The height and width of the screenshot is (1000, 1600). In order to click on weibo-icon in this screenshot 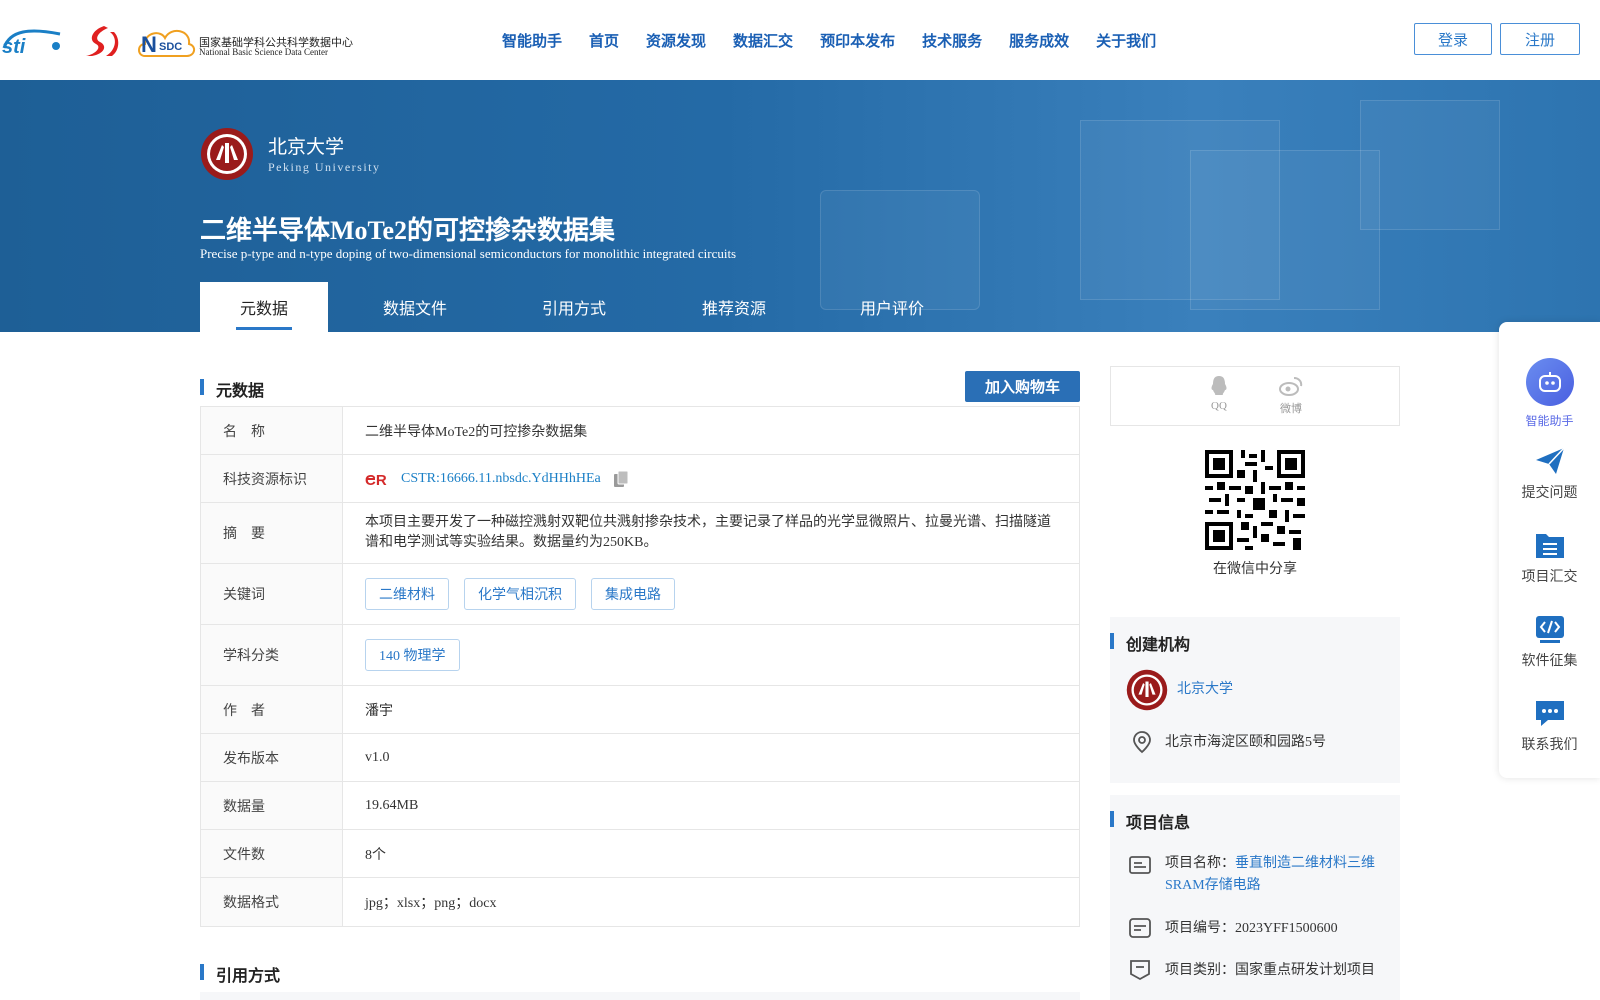, I will do `click(1291, 386)`.